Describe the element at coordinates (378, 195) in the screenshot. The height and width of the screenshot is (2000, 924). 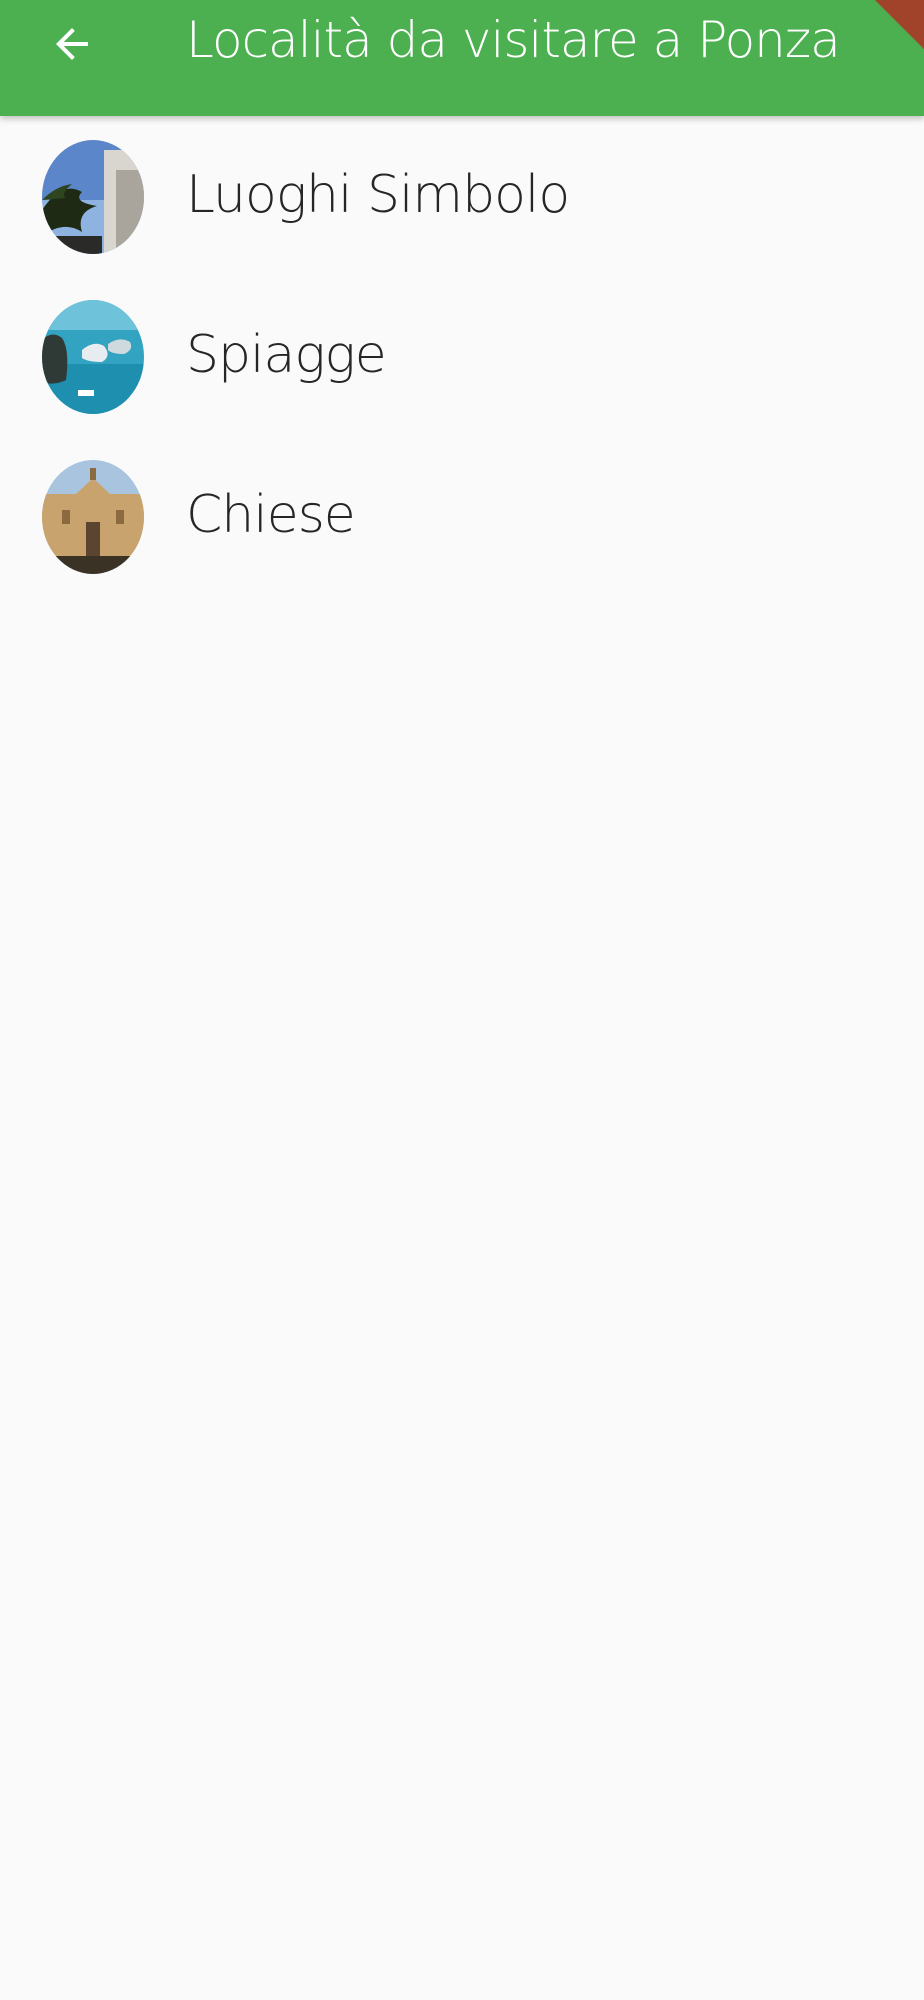
I see `list-item-label: Luoghi Simbolo` at that location.